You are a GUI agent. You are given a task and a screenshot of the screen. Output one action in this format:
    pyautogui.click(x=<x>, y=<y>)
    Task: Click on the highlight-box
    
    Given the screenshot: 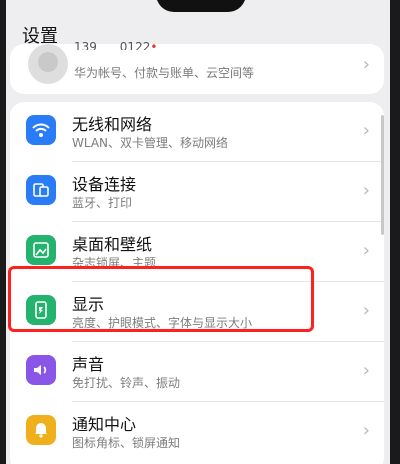 What is the action you would take?
    pyautogui.click(x=161, y=299)
    